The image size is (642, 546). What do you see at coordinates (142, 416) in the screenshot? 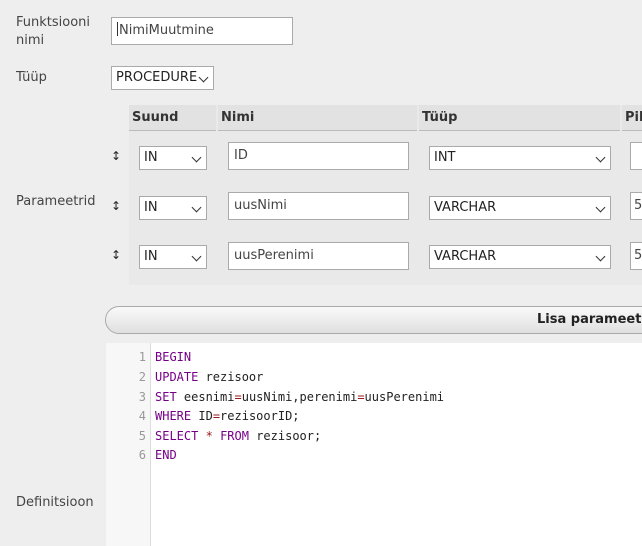
I see `line-number: 4` at bounding box center [142, 416].